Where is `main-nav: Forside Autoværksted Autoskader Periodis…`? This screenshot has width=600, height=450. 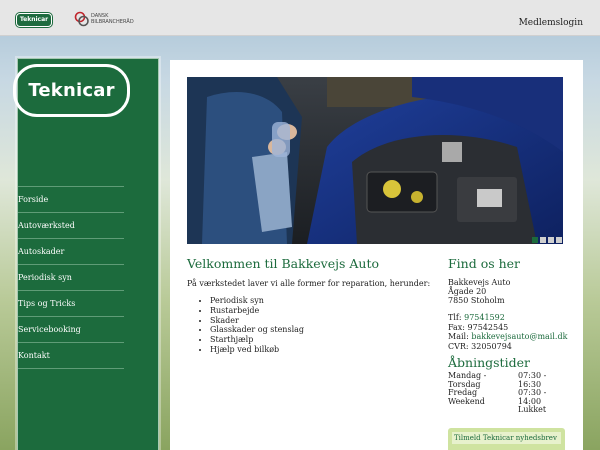
main-nav: Forside Autoværksted Autoskader Periodis… is located at coordinates (71, 277).